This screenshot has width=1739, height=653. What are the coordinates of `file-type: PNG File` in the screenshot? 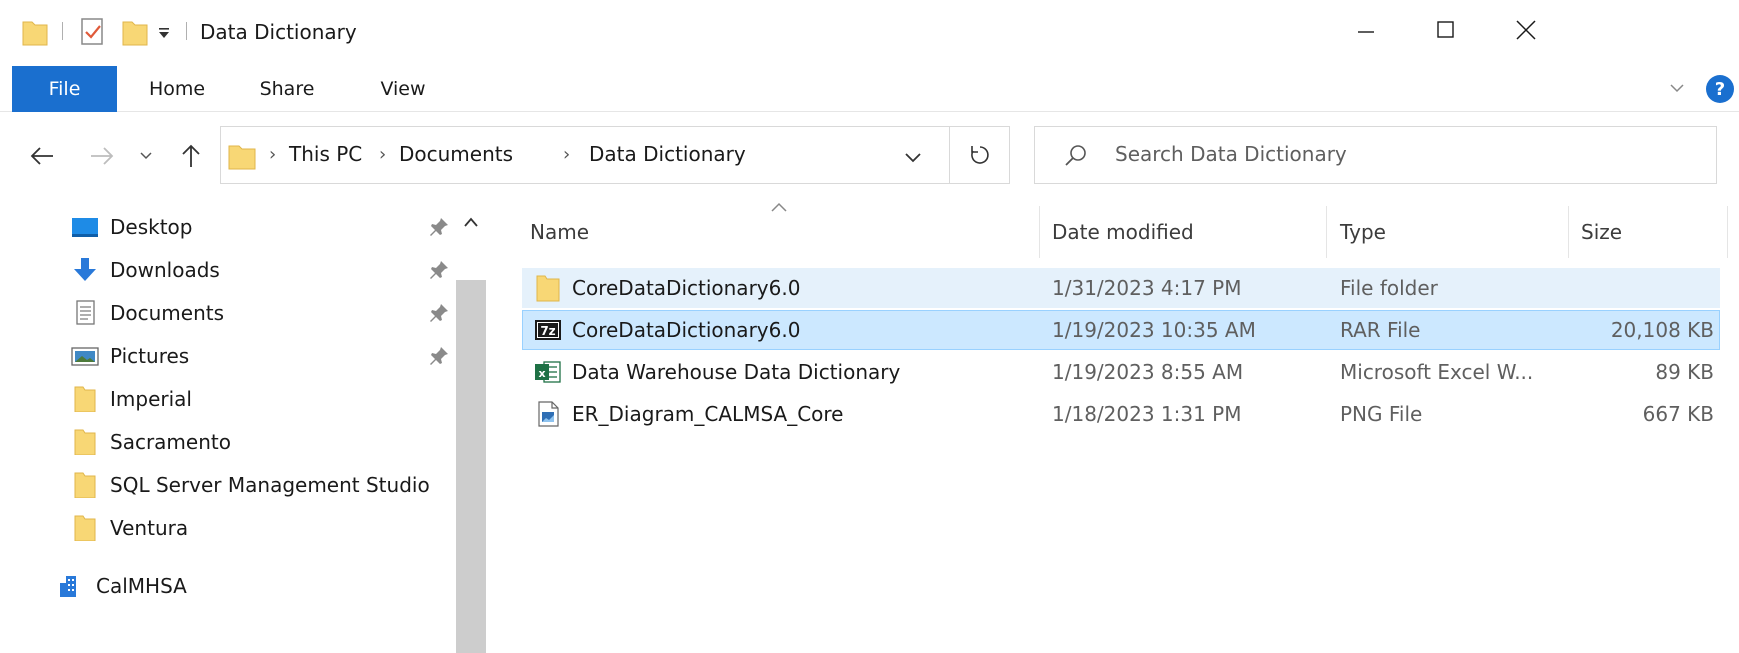 It's located at (1381, 414).